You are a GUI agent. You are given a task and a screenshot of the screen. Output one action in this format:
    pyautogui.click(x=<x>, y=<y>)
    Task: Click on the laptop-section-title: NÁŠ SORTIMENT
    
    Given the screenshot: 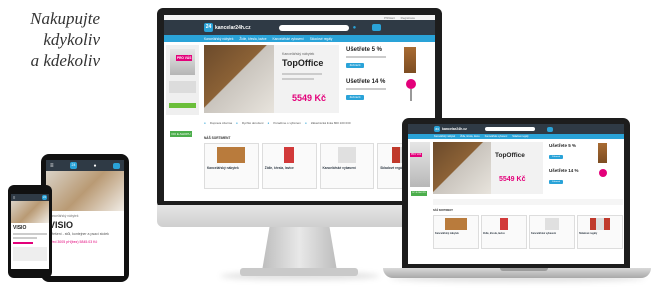 What is the action you would take?
    pyautogui.click(x=443, y=210)
    